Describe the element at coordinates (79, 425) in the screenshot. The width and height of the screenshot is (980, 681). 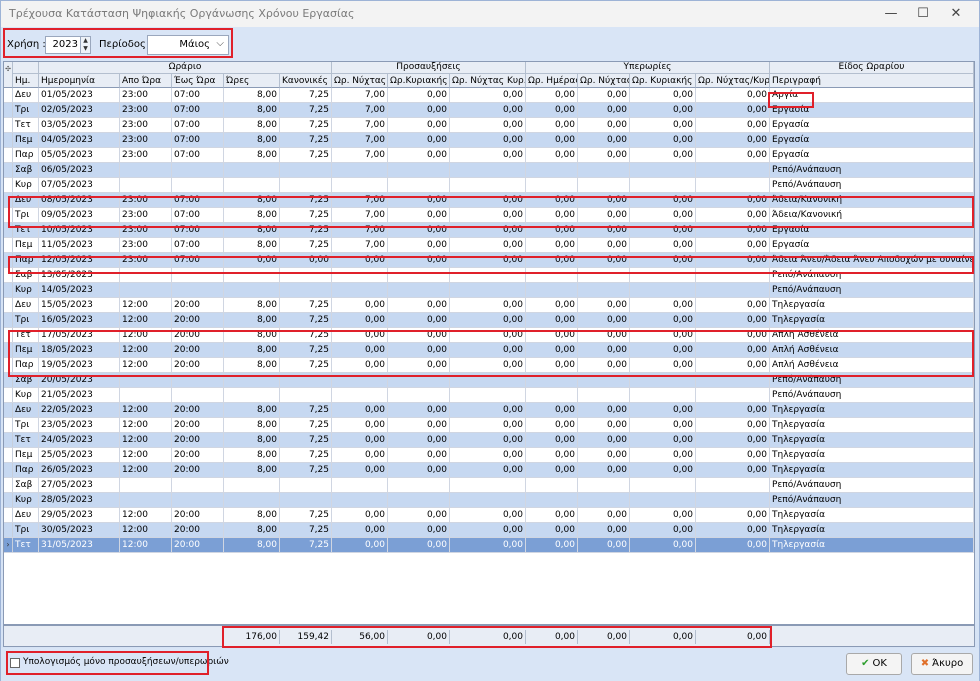
I see `cell-date: 23/05/2023` at that location.